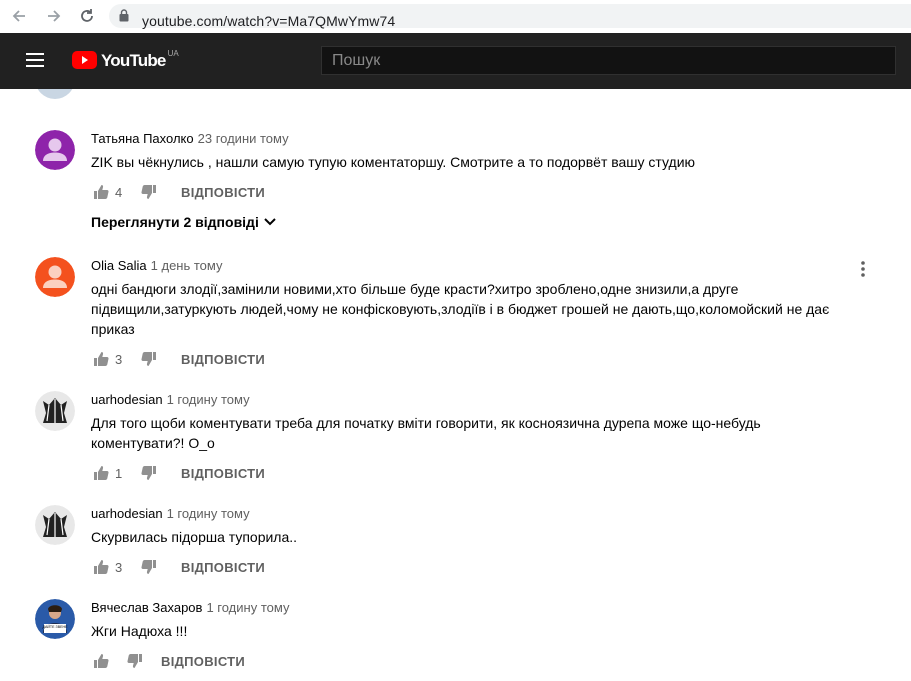 This screenshot has height=681, width=911. Describe the element at coordinates (139, 631) in the screenshot. I see `comment-text: Жги Надюха !!!` at that location.